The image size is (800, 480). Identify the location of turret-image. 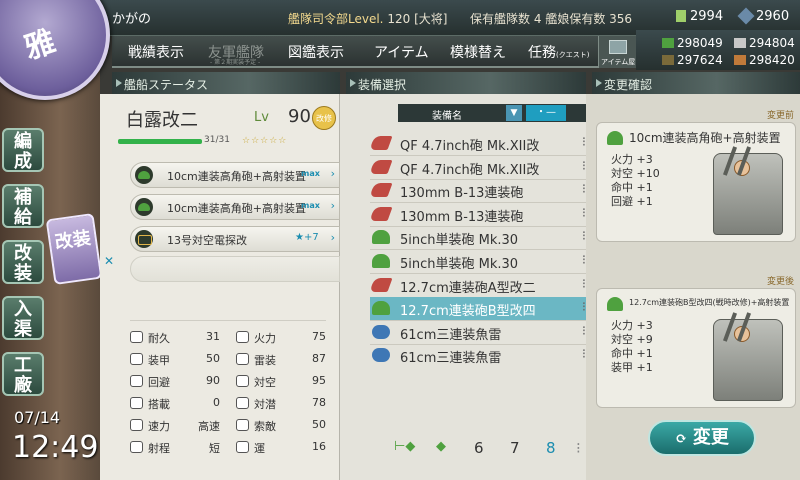
(748, 194).